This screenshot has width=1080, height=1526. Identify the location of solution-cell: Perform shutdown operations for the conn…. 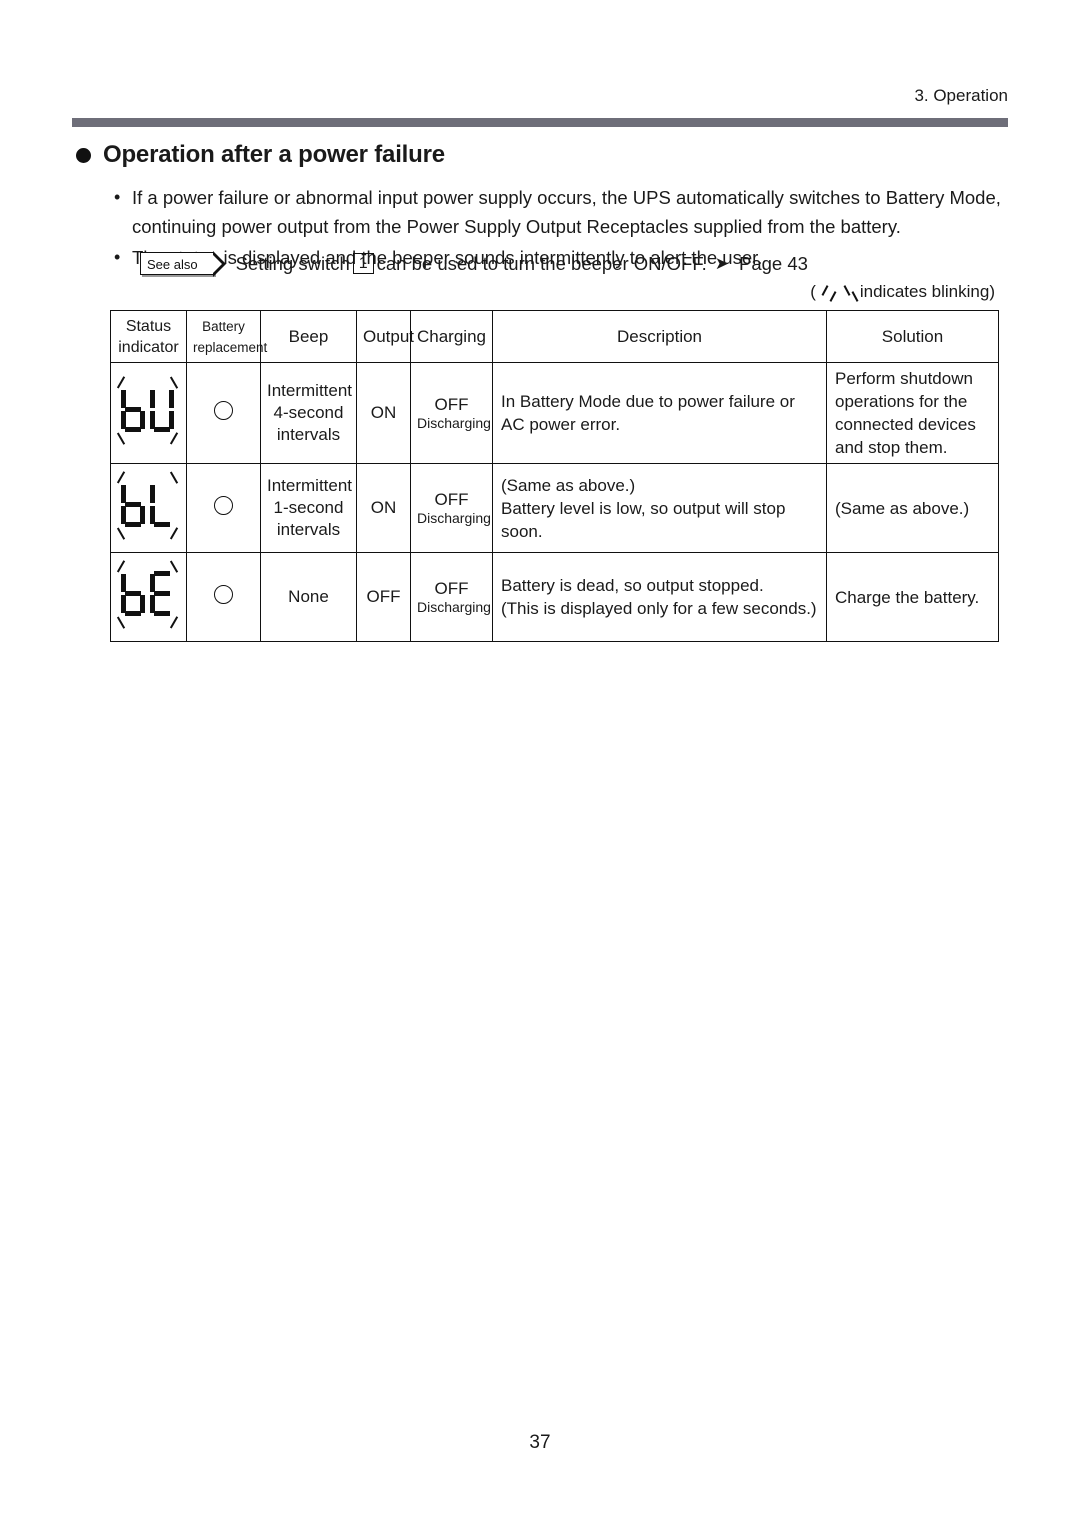
(912, 413).